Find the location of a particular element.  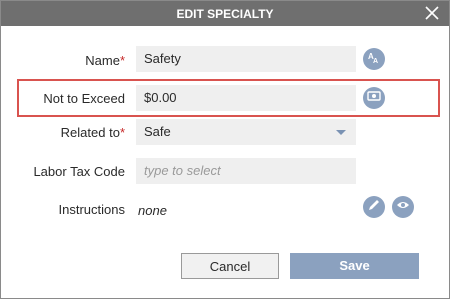

instructions-value: none is located at coordinates (152, 210).